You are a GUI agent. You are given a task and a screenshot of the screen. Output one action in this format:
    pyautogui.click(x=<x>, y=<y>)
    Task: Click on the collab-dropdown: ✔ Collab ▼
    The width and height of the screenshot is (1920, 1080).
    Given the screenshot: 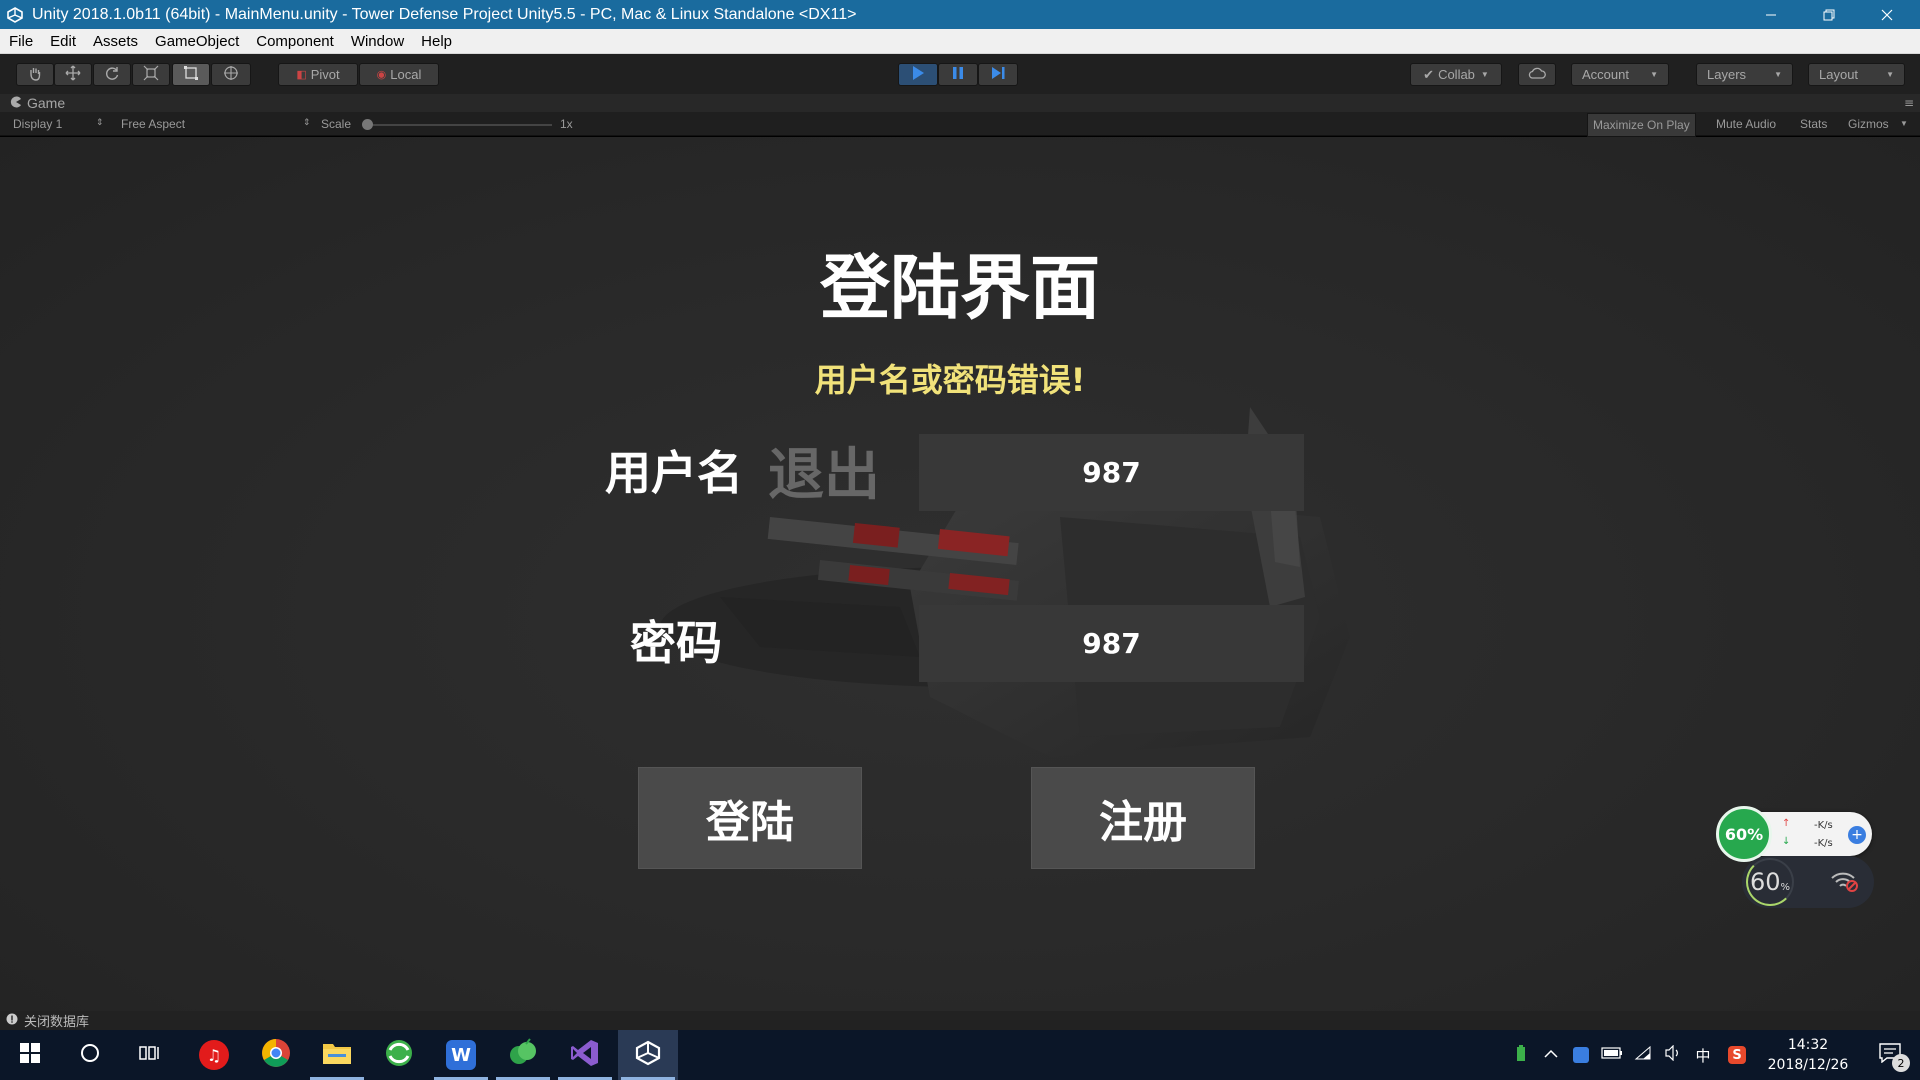 What is the action you would take?
    pyautogui.click(x=1456, y=74)
    